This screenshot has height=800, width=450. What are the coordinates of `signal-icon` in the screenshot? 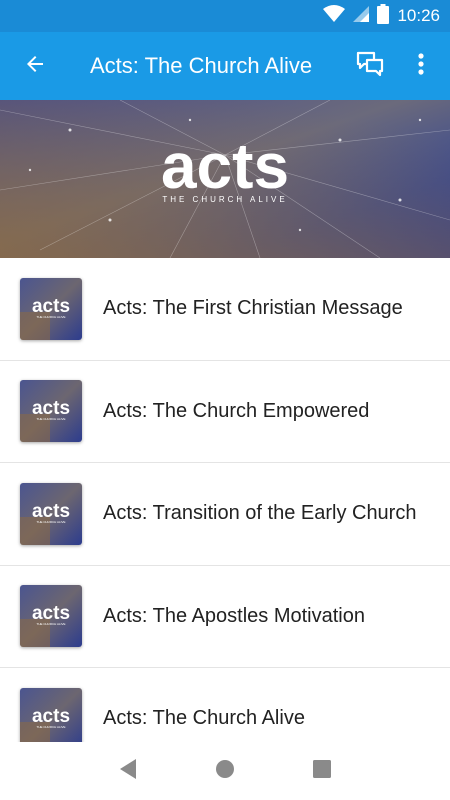 It's located at (361, 16).